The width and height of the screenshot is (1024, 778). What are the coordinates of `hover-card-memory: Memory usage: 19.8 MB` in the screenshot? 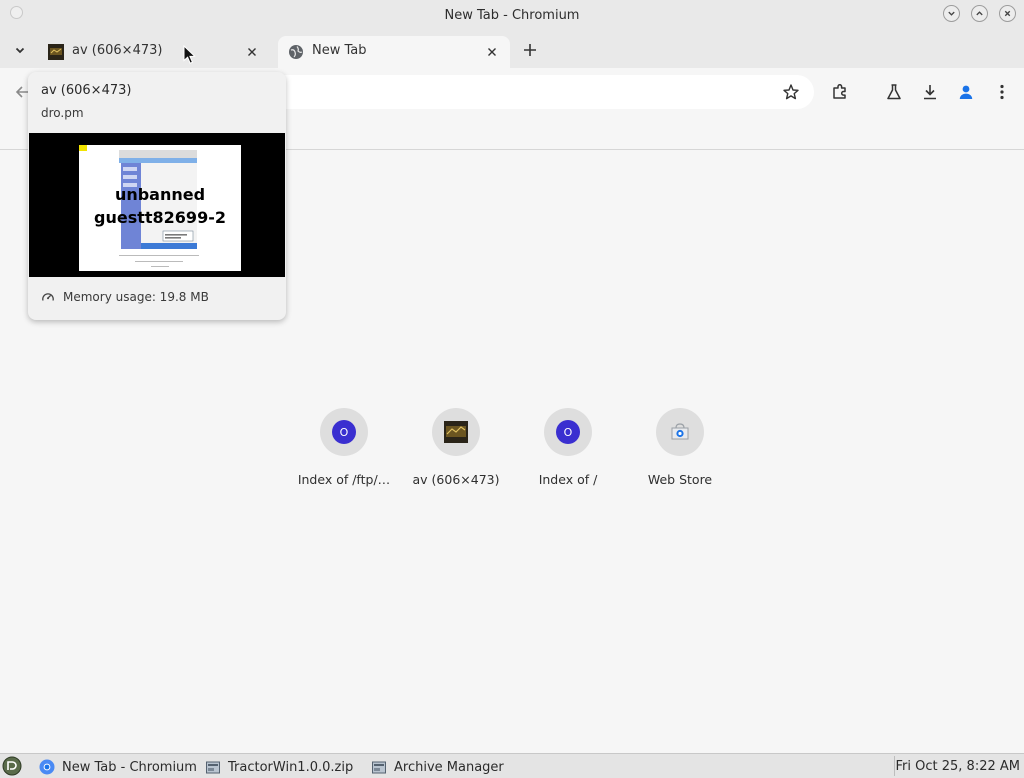 It's located at (125, 297).